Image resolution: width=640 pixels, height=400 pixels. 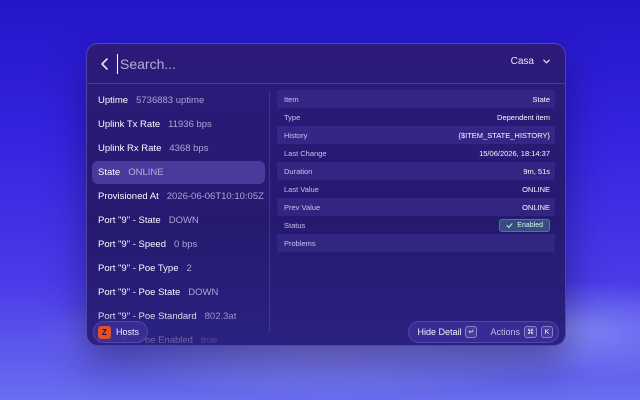 I want to click on status-badge: Enabled, so click(x=524, y=225).